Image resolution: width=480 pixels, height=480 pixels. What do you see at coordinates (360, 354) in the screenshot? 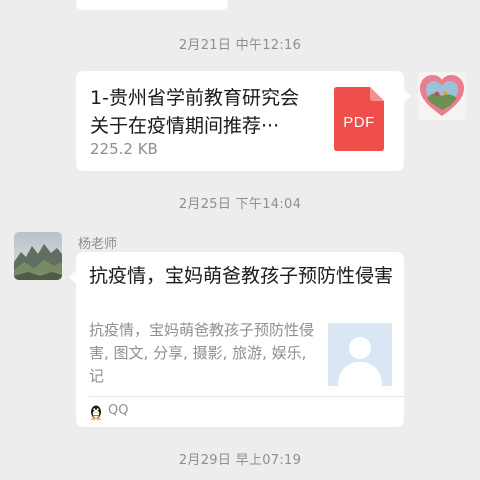
I see `default-avatar-icon` at bounding box center [360, 354].